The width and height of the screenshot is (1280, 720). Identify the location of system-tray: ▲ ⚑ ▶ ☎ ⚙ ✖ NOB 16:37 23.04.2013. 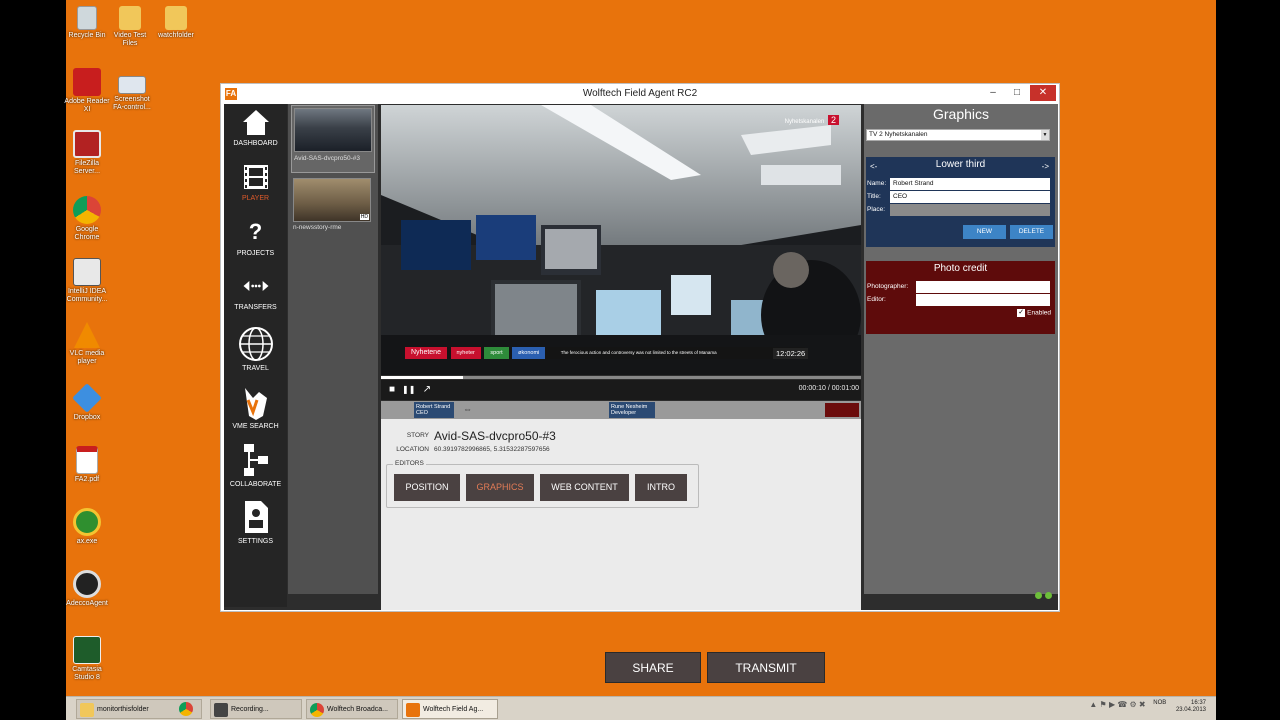
(1147, 707).